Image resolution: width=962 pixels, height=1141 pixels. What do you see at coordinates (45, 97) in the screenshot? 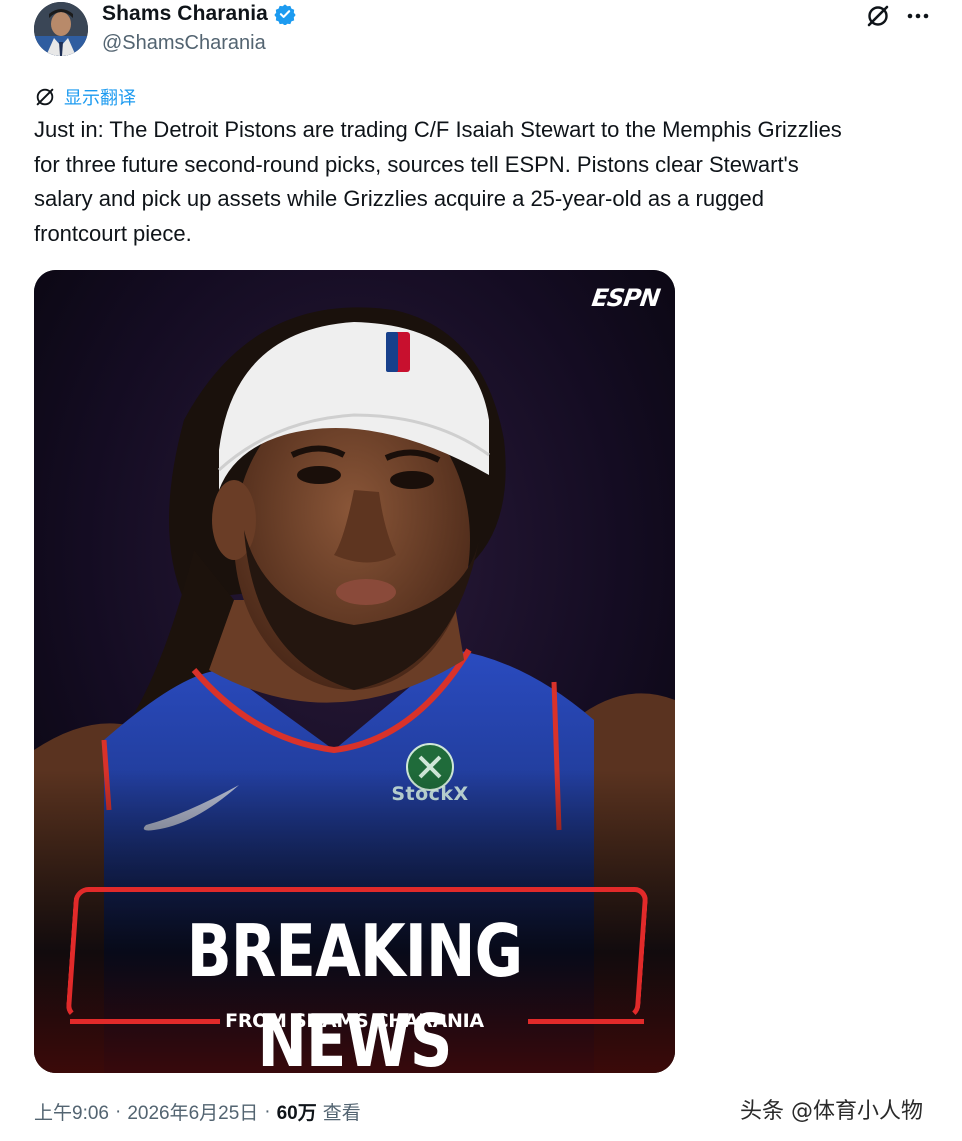
I see `translate-icon` at bounding box center [45, 97].